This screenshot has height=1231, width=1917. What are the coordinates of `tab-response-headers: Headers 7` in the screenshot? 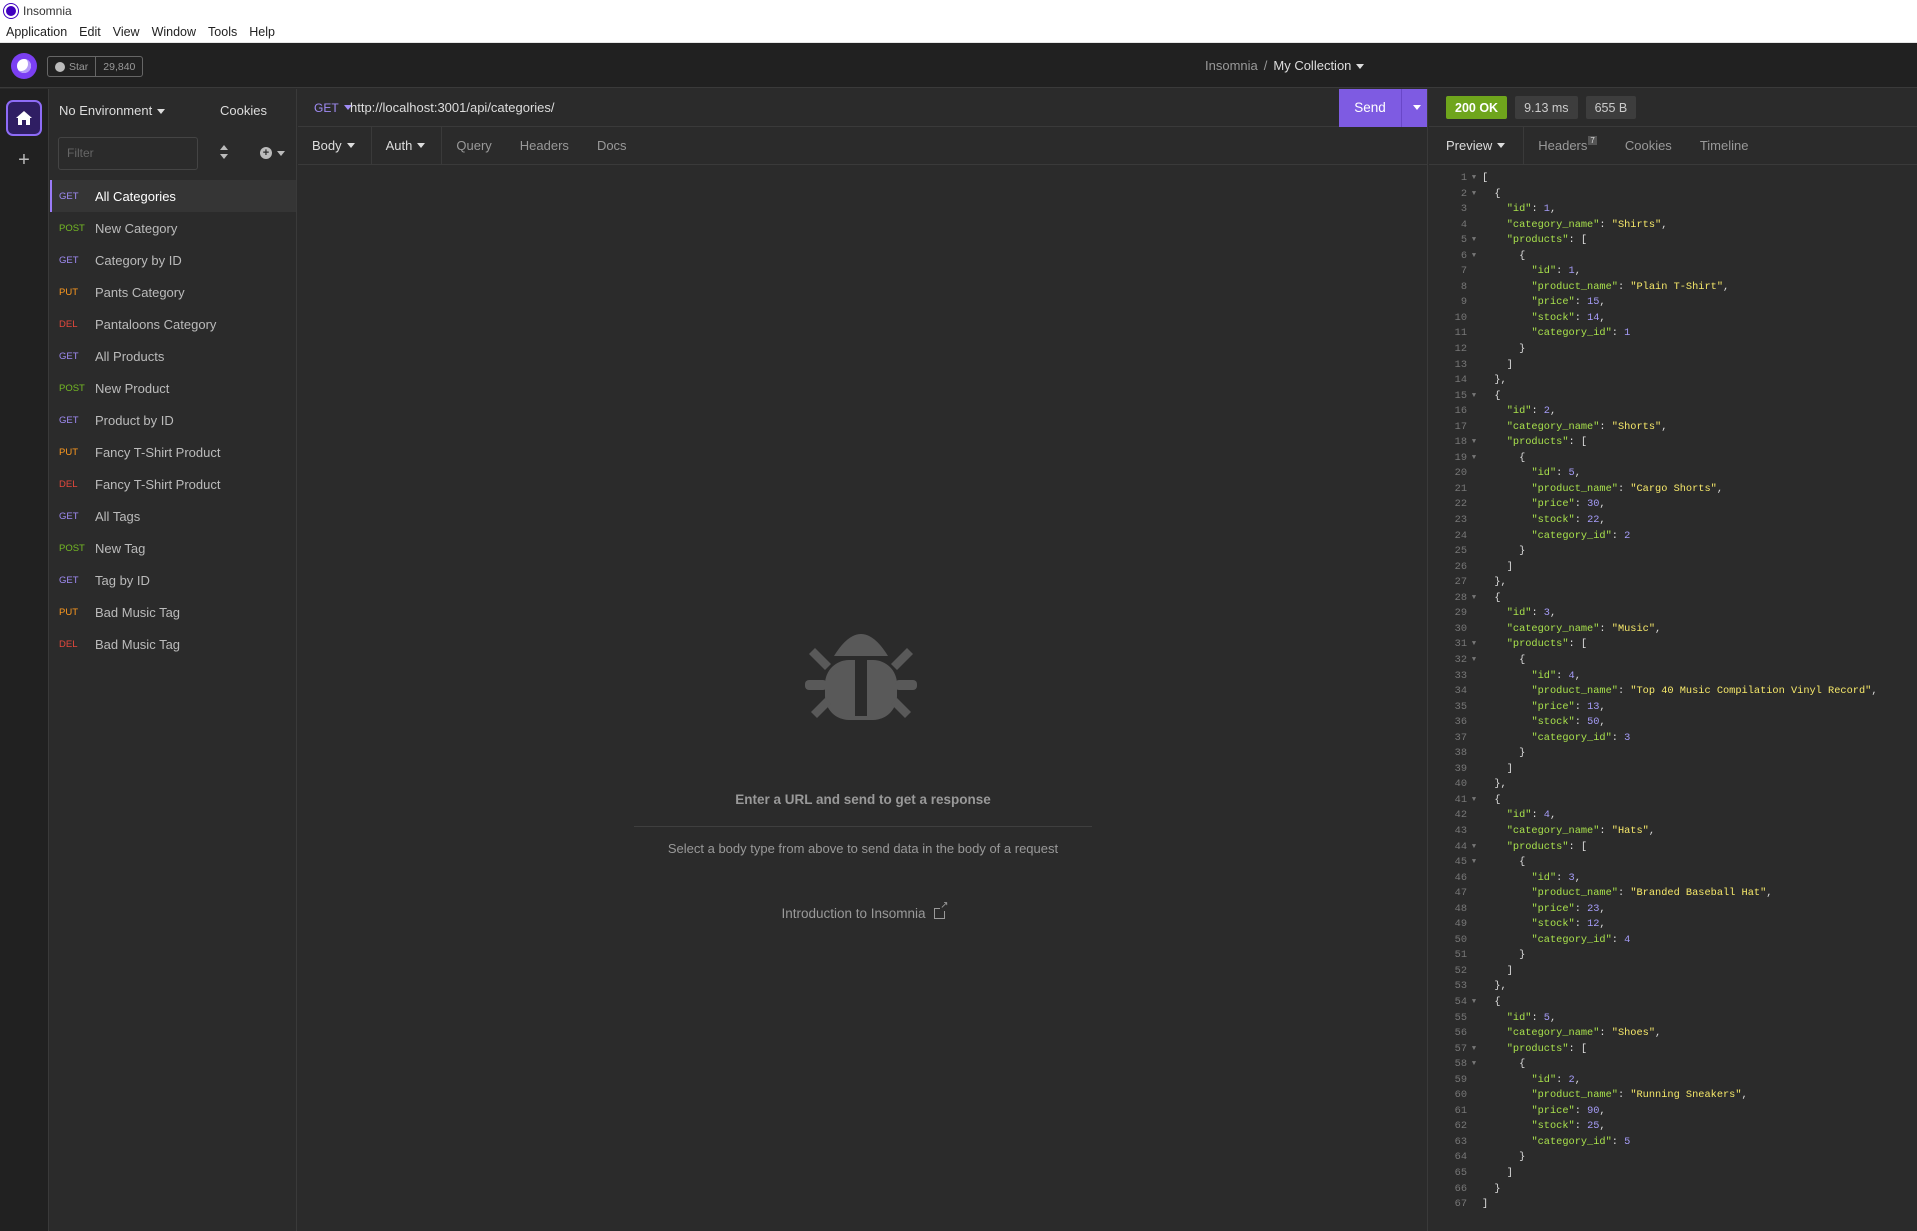 It's located at (1567, 146).